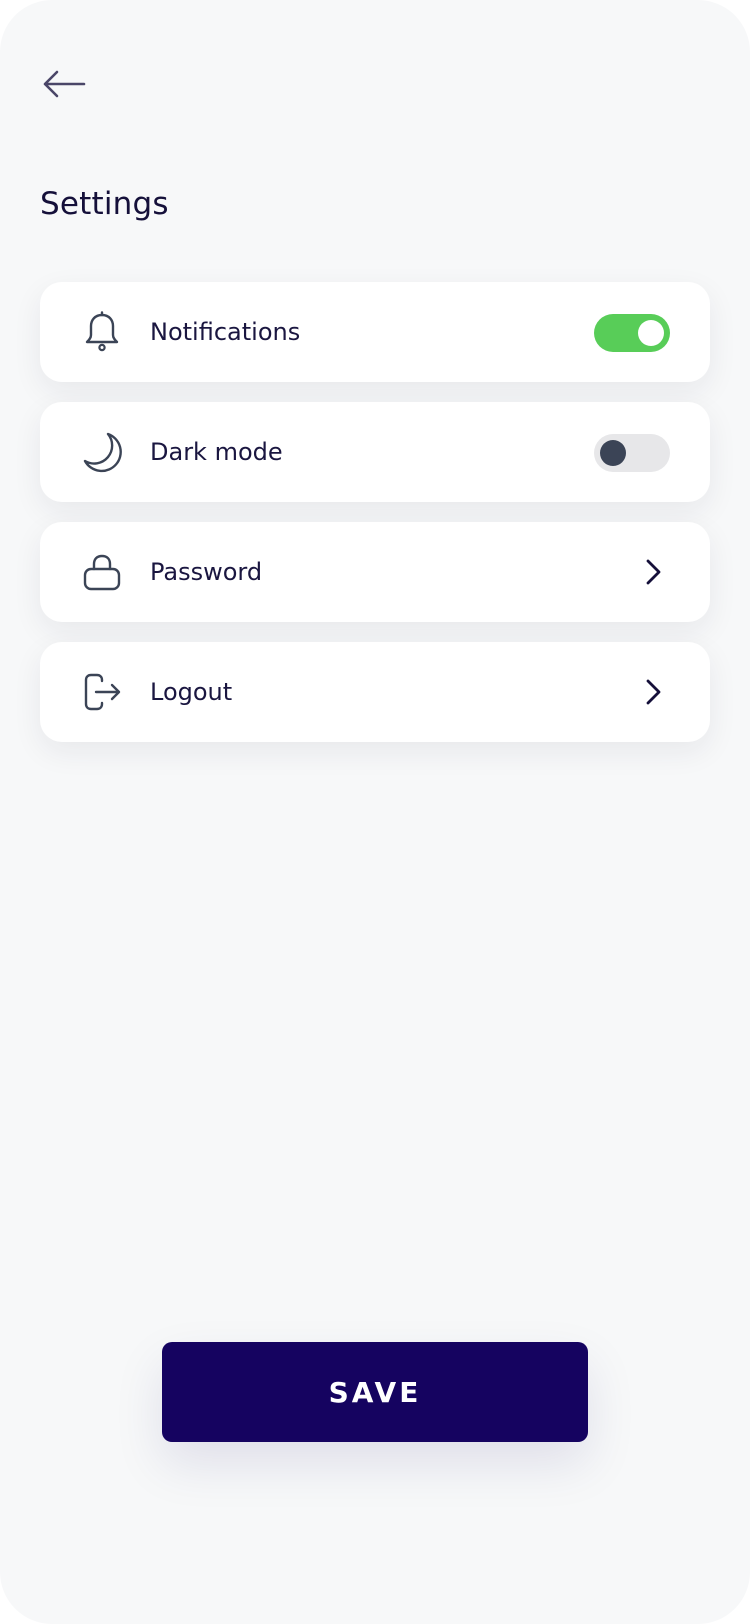  I want to click on bell-icon, so click(102, 331).